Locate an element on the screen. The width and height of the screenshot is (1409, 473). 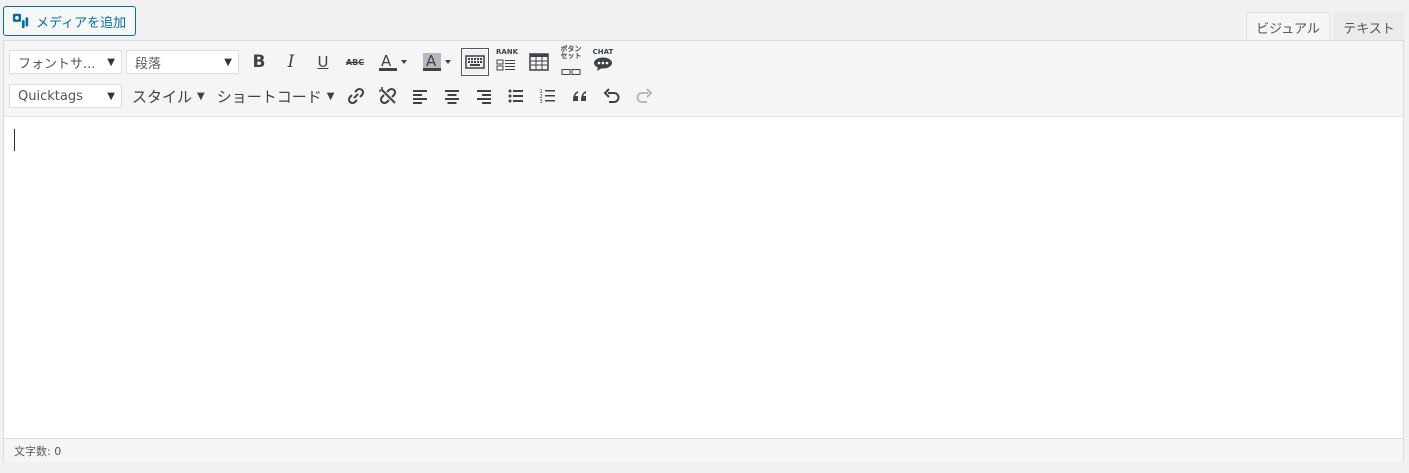
numbered-list-button: 1 2 3 is located at coordinates (548, 96).